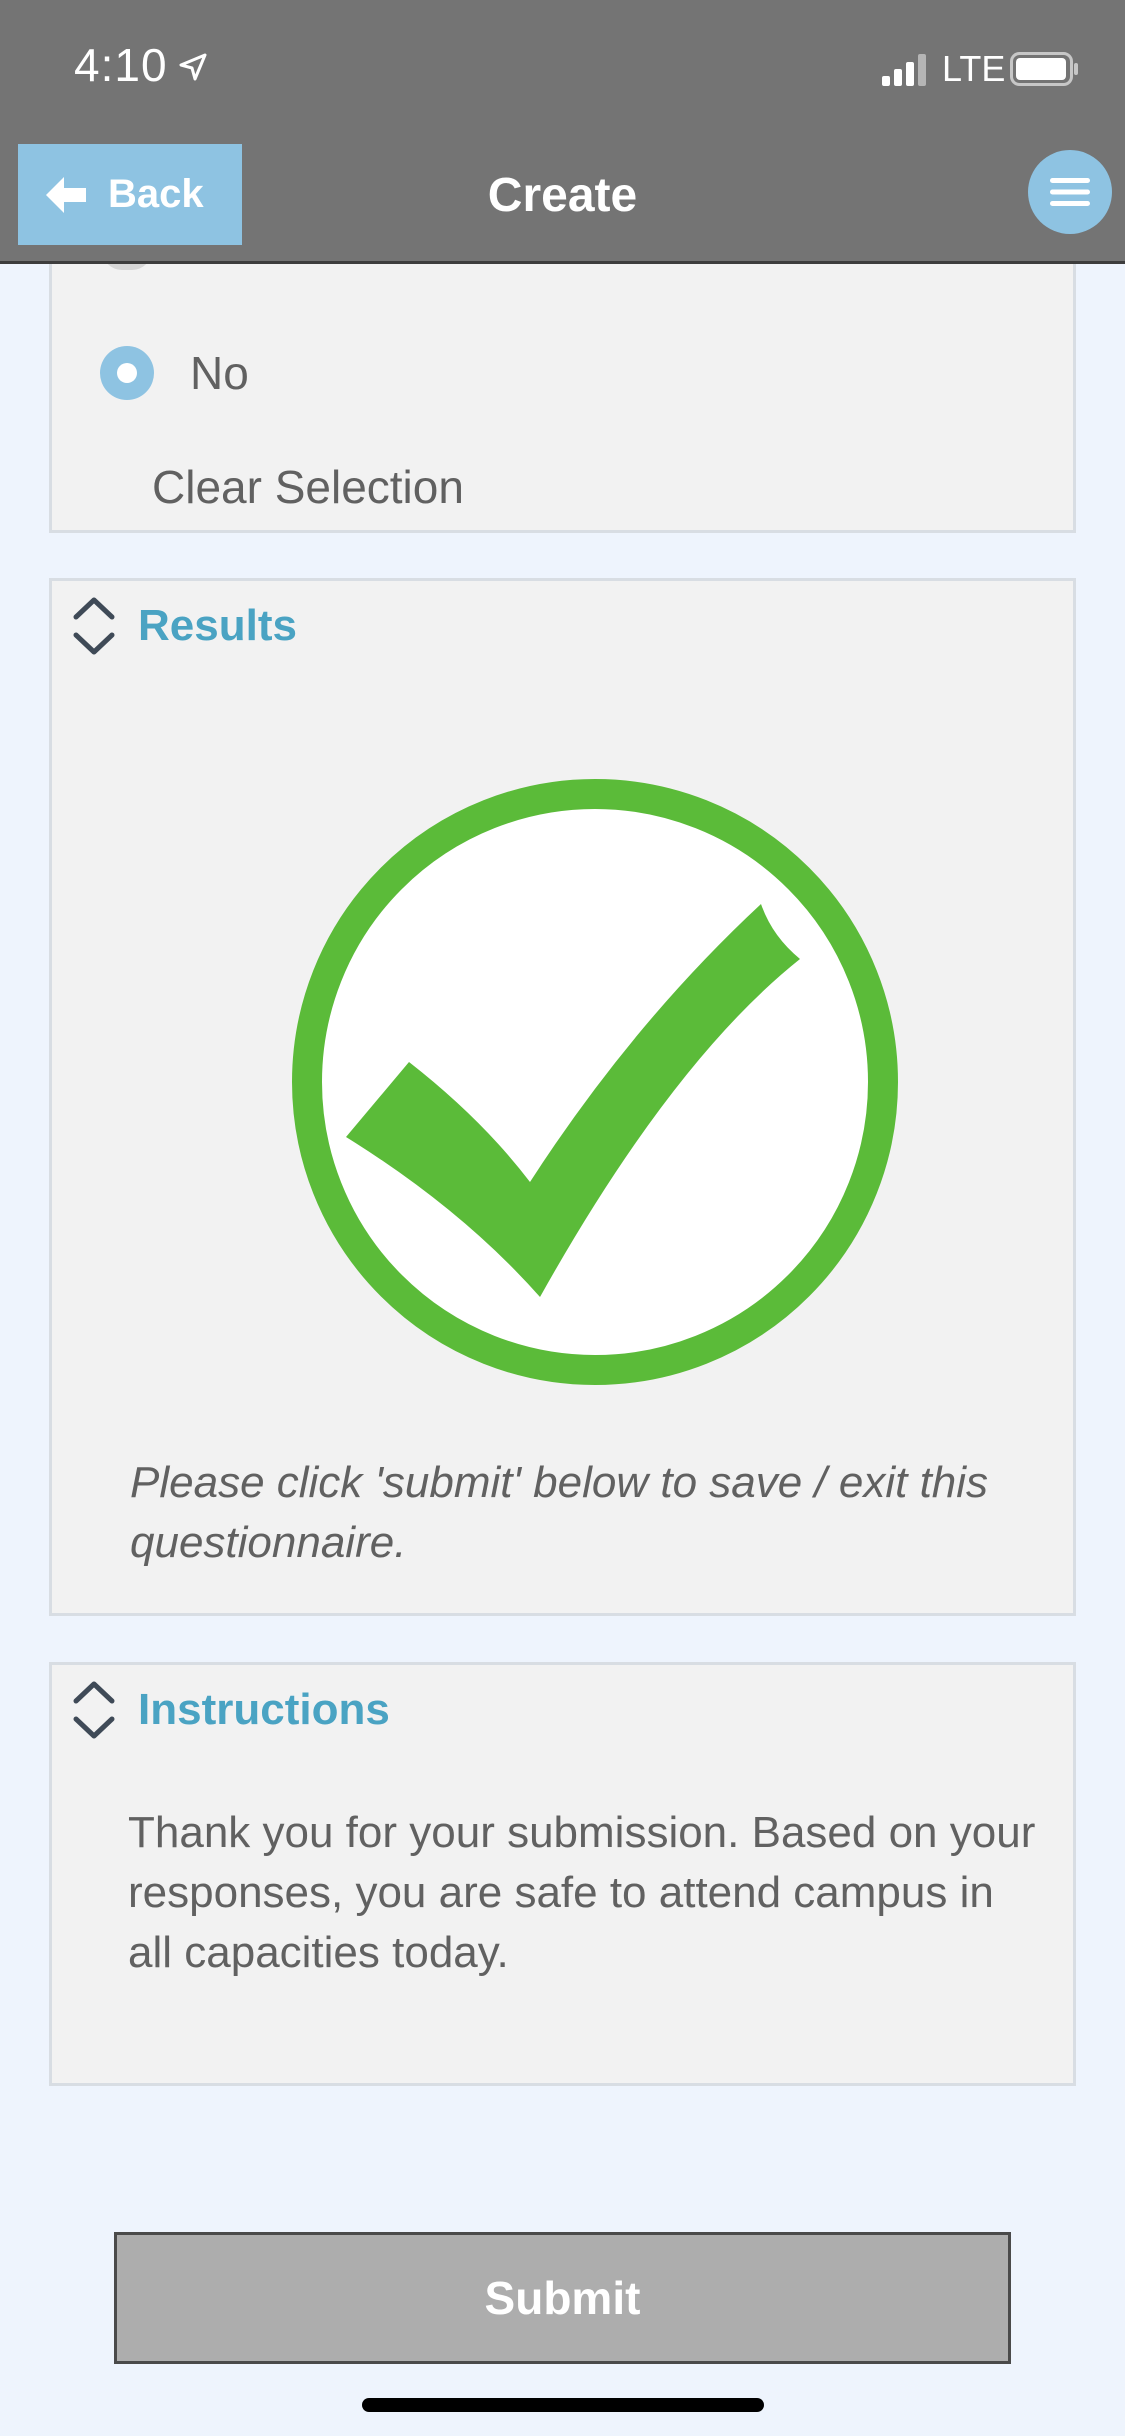 The height and width of the screenshot is (2436, 1125). What do you see at coordinates (1044, 69) in the screenshot?
I see `battery-icon` at bounding box center [1044, 69].